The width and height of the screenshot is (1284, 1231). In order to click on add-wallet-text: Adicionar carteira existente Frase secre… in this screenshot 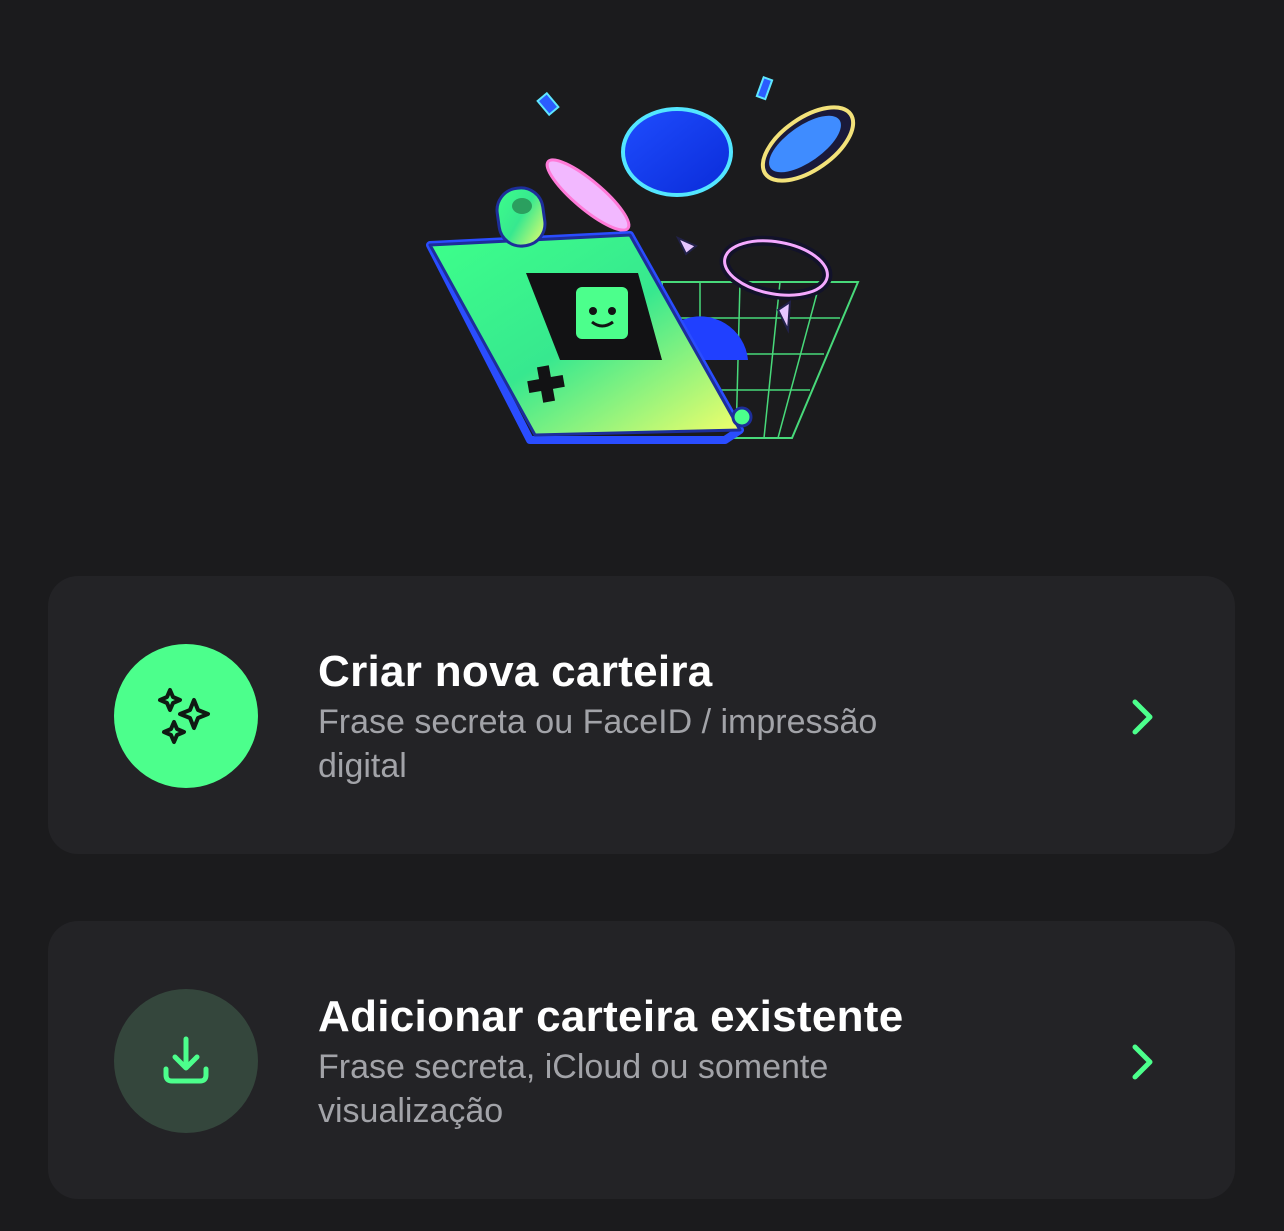, I will do `click(698, 1062)`.